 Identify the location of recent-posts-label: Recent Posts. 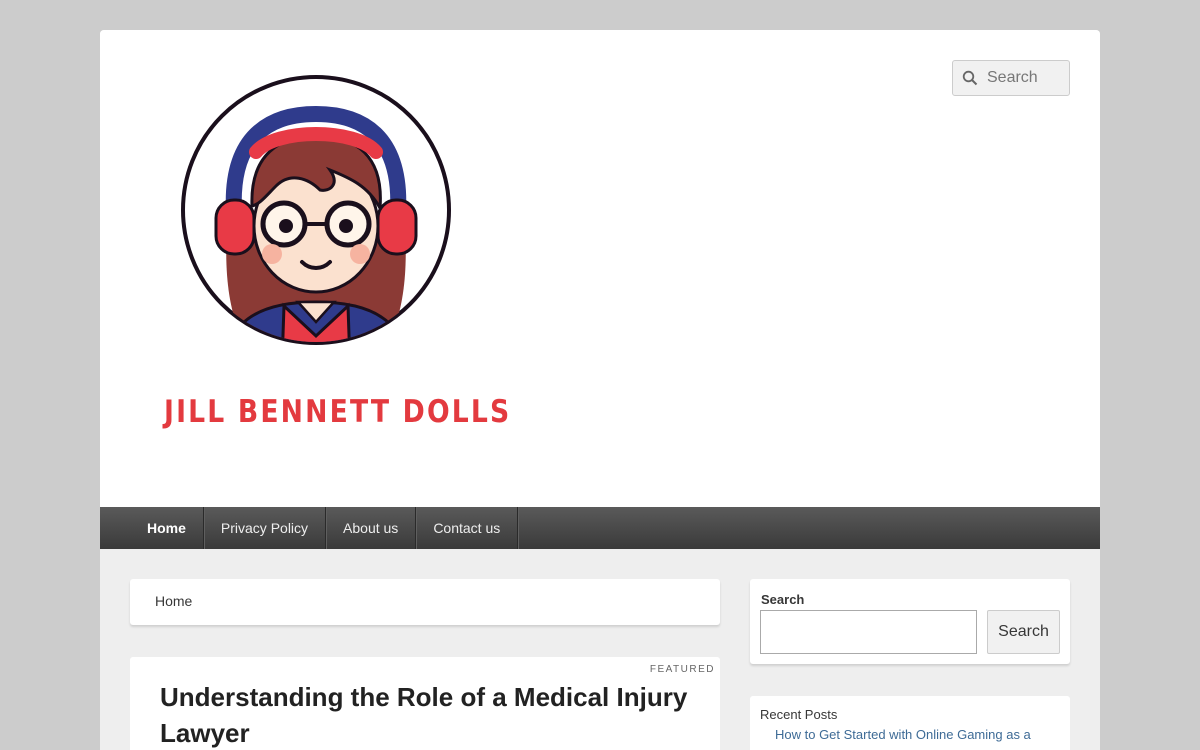
(799, 714).